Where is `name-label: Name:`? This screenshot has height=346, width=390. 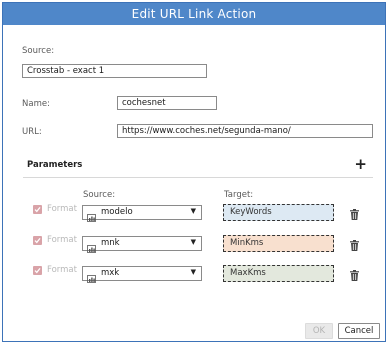
name-label: Name: is located at coordinates (36, 104).